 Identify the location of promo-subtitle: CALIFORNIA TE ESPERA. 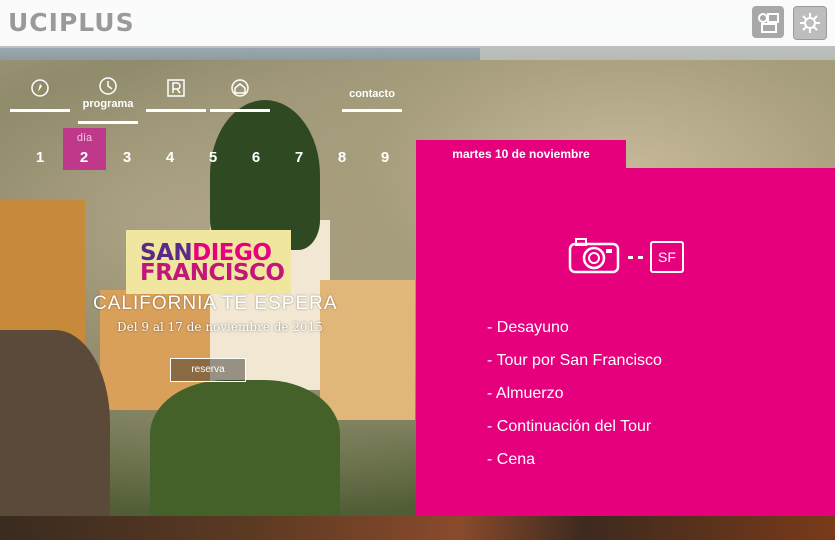
(215, 303).